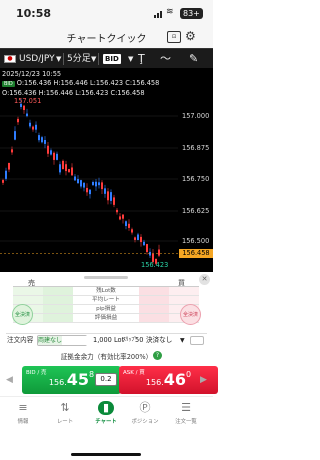  Describe the element at coordinates (20, 340) in the screenshot. I see `order-type-label: 注文内容` at that location.